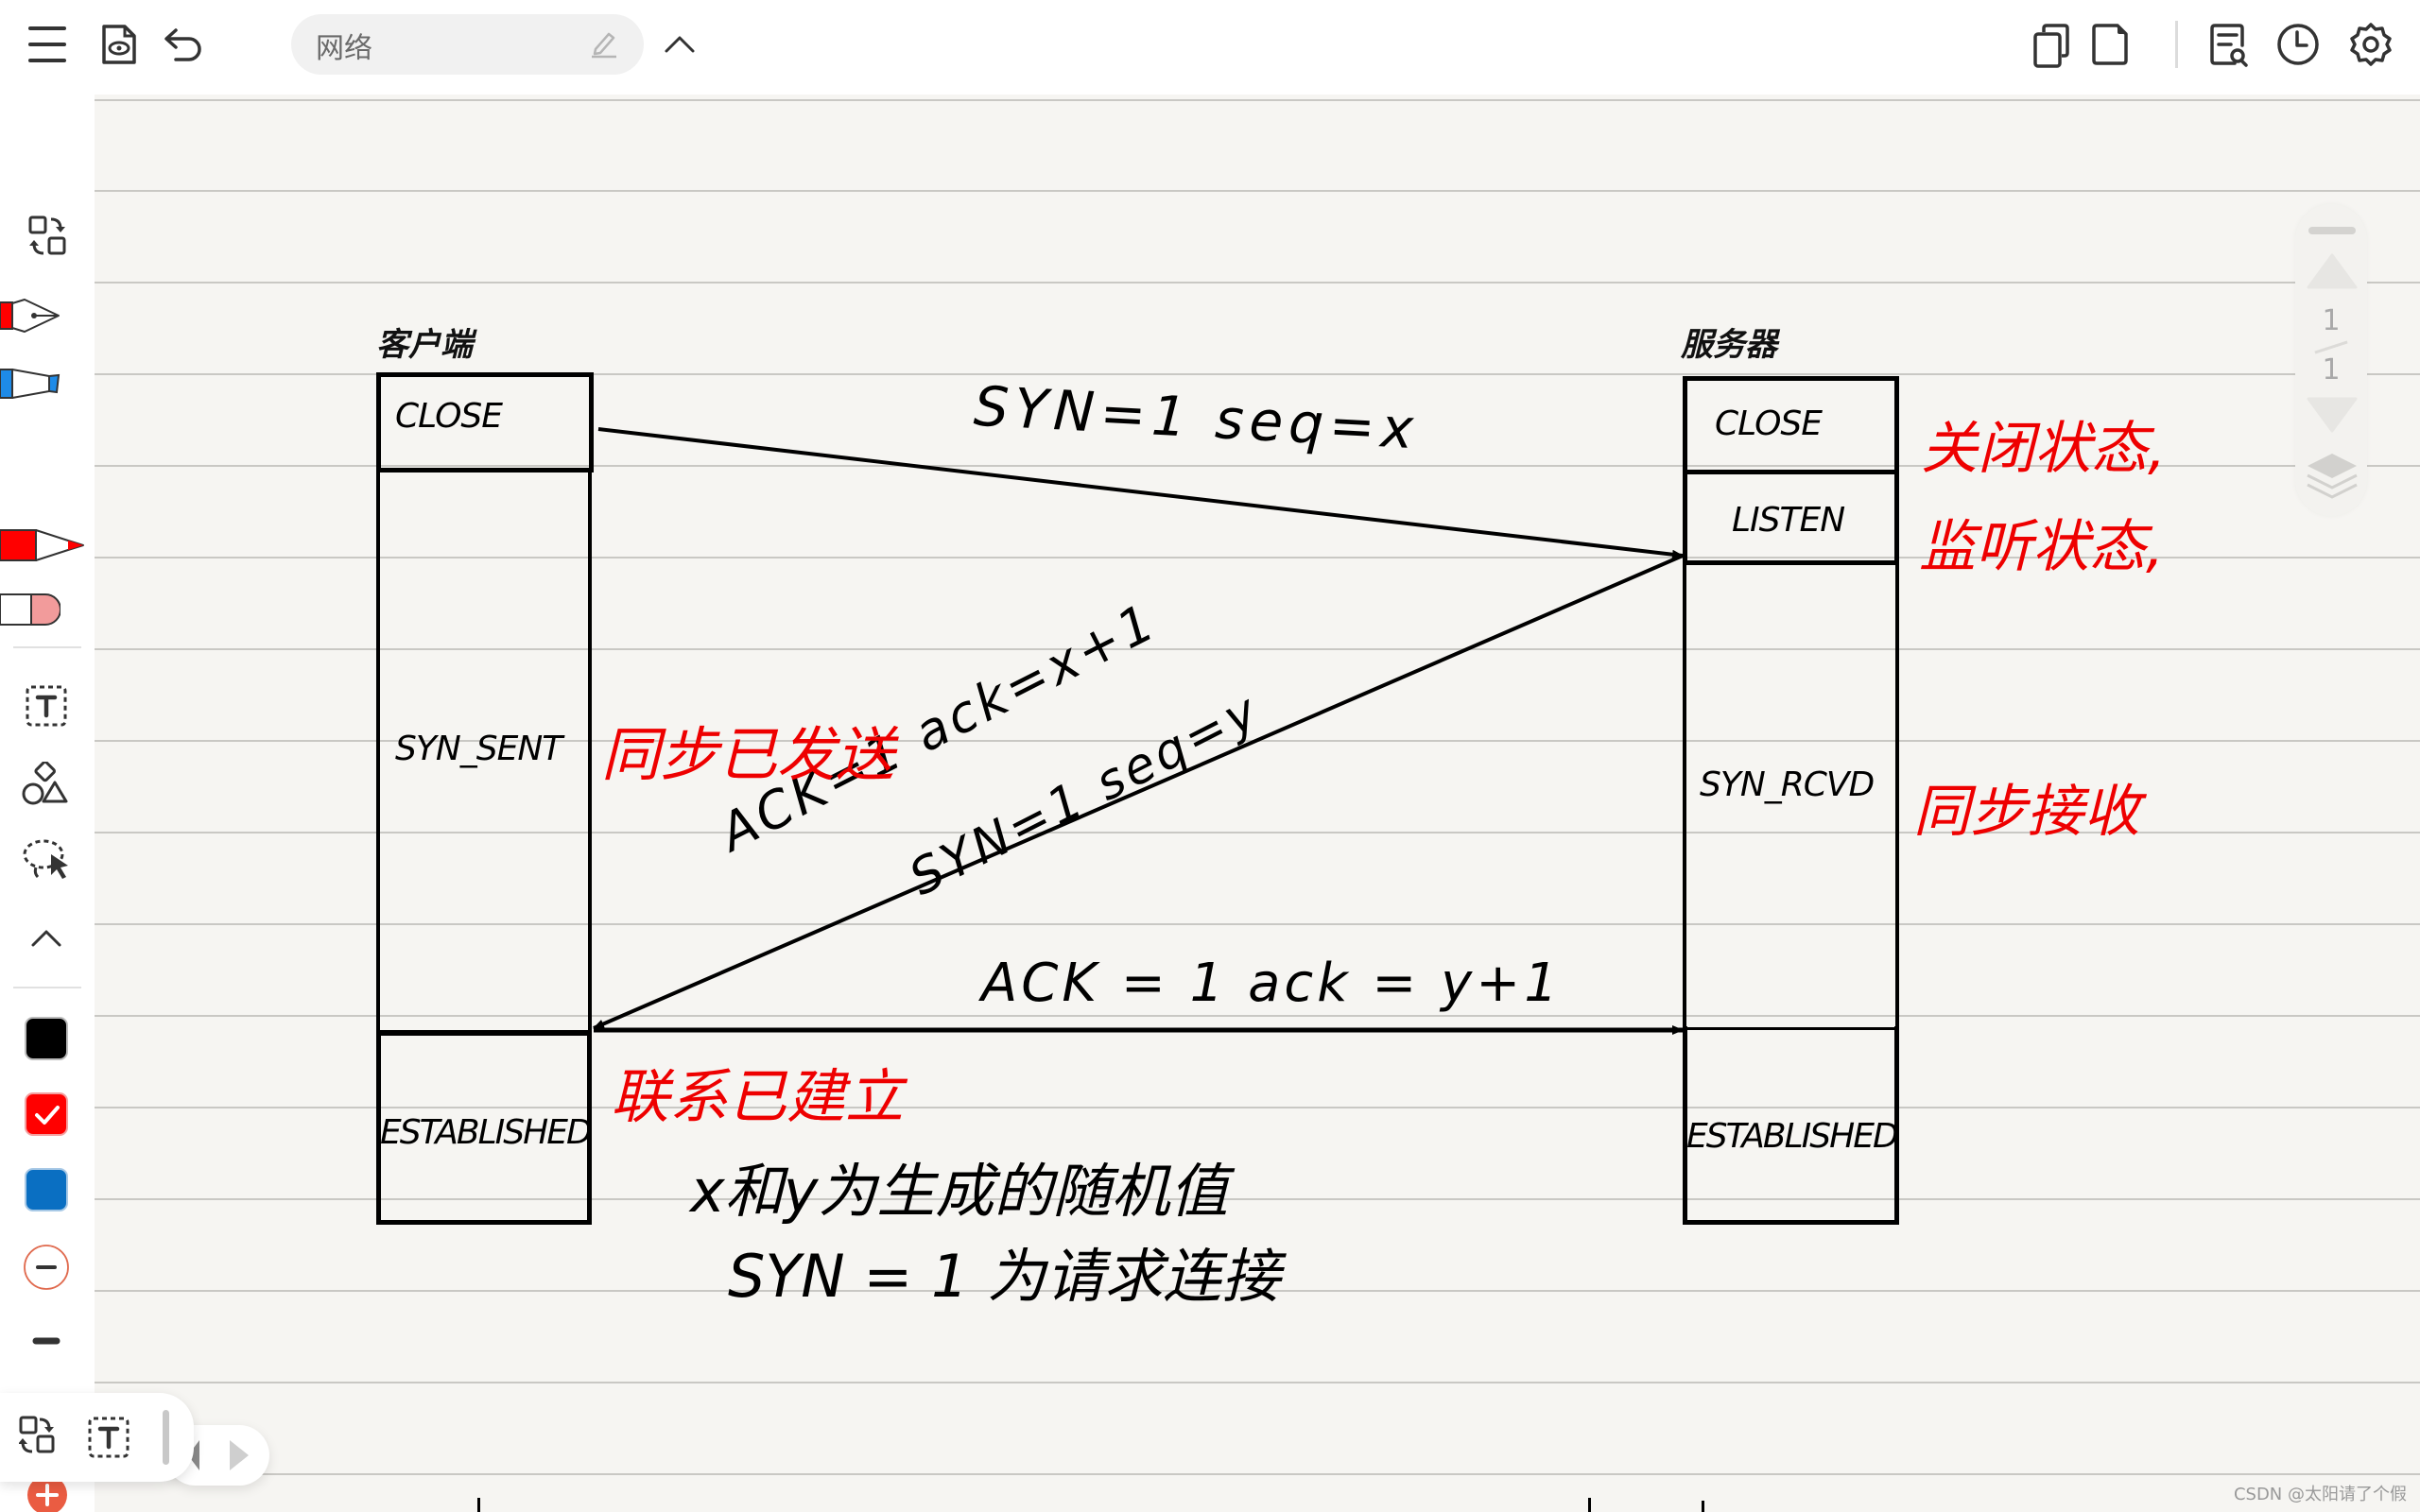 This screenshot has width=2420, height=1512. Describe the element at coordinates (42, 546) in the screenshot. I see `pencil-icon` at that location.